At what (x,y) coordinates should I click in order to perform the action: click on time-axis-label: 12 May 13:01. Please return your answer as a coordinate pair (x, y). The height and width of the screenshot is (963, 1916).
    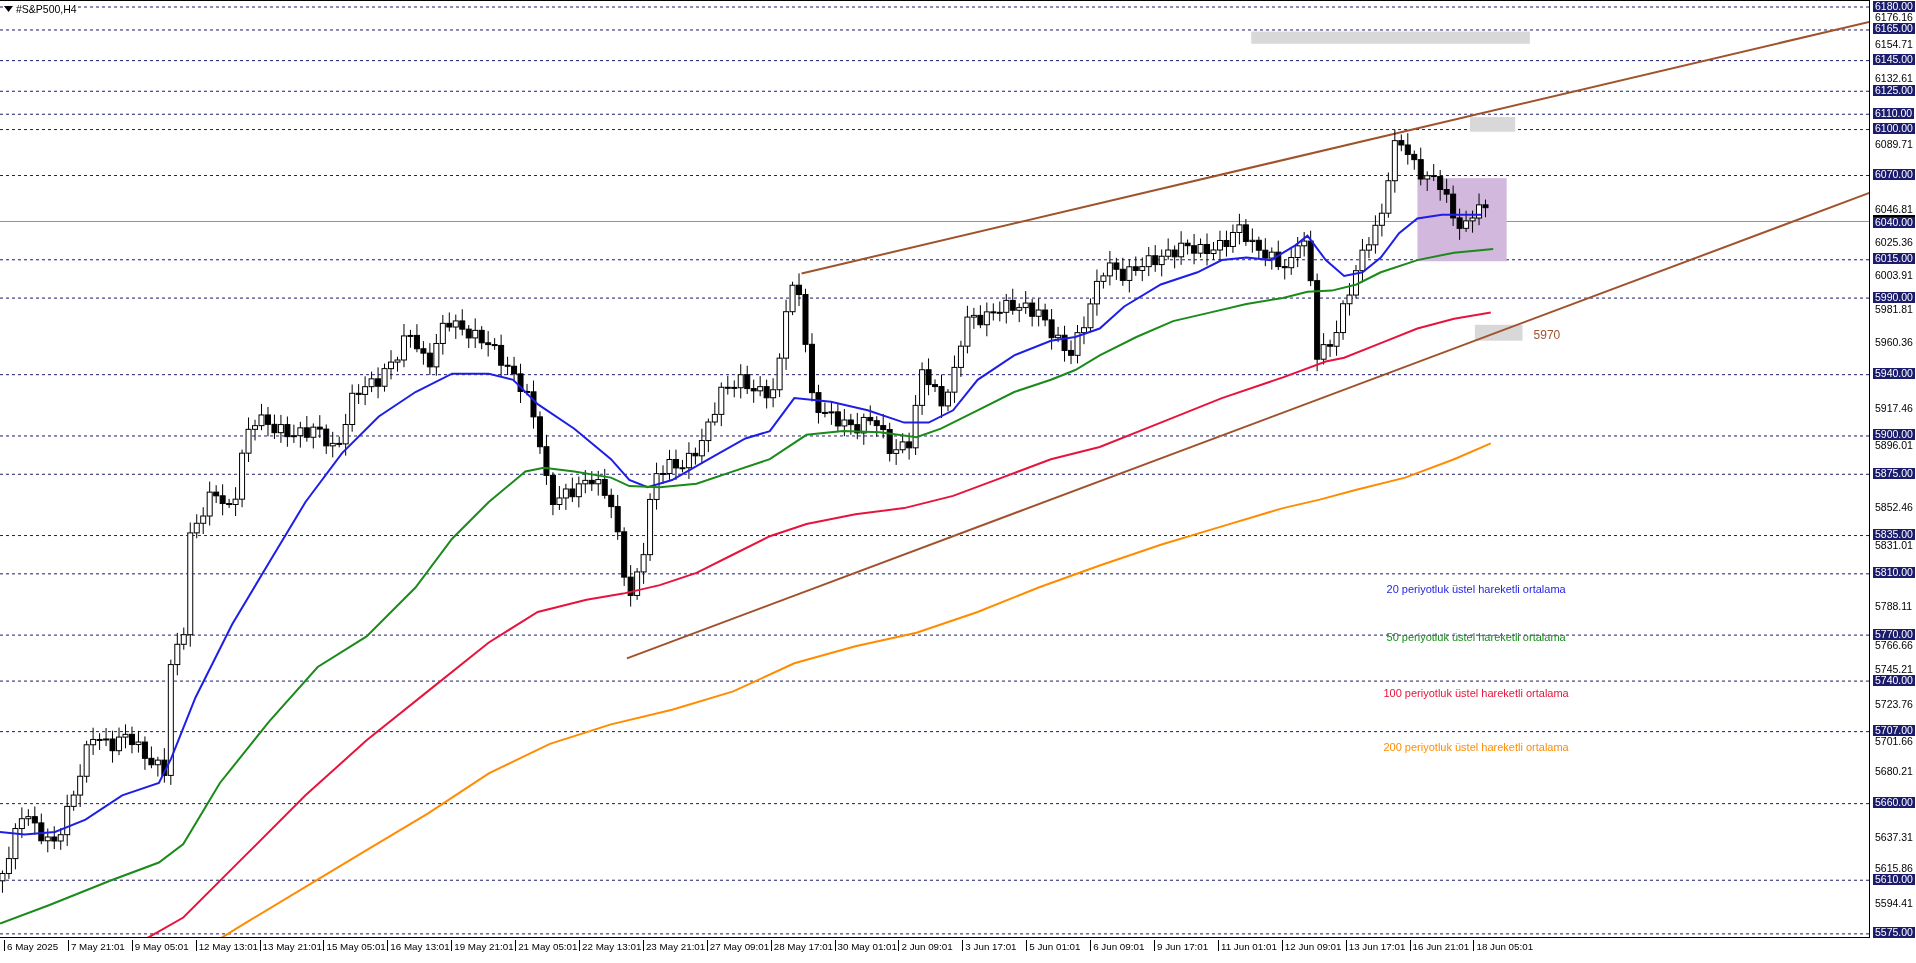
    Looking at the image, I should click on (227, 945).